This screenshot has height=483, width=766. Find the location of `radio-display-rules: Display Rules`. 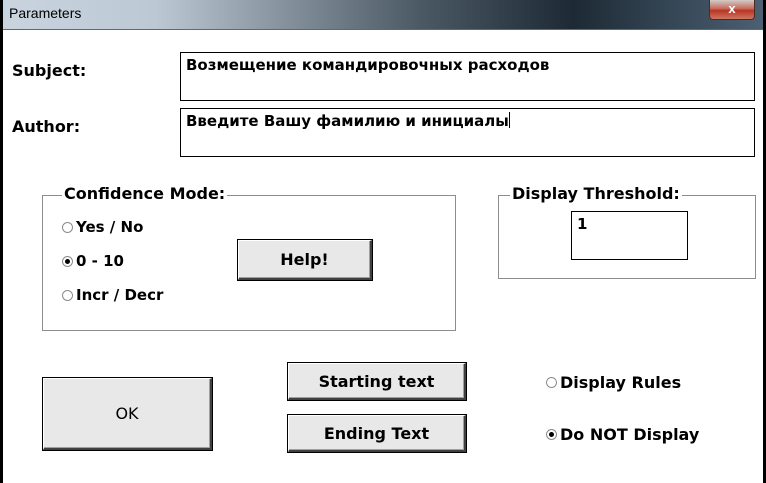

radio-display-rules: Display Rules is located at coordinates (613, 382).